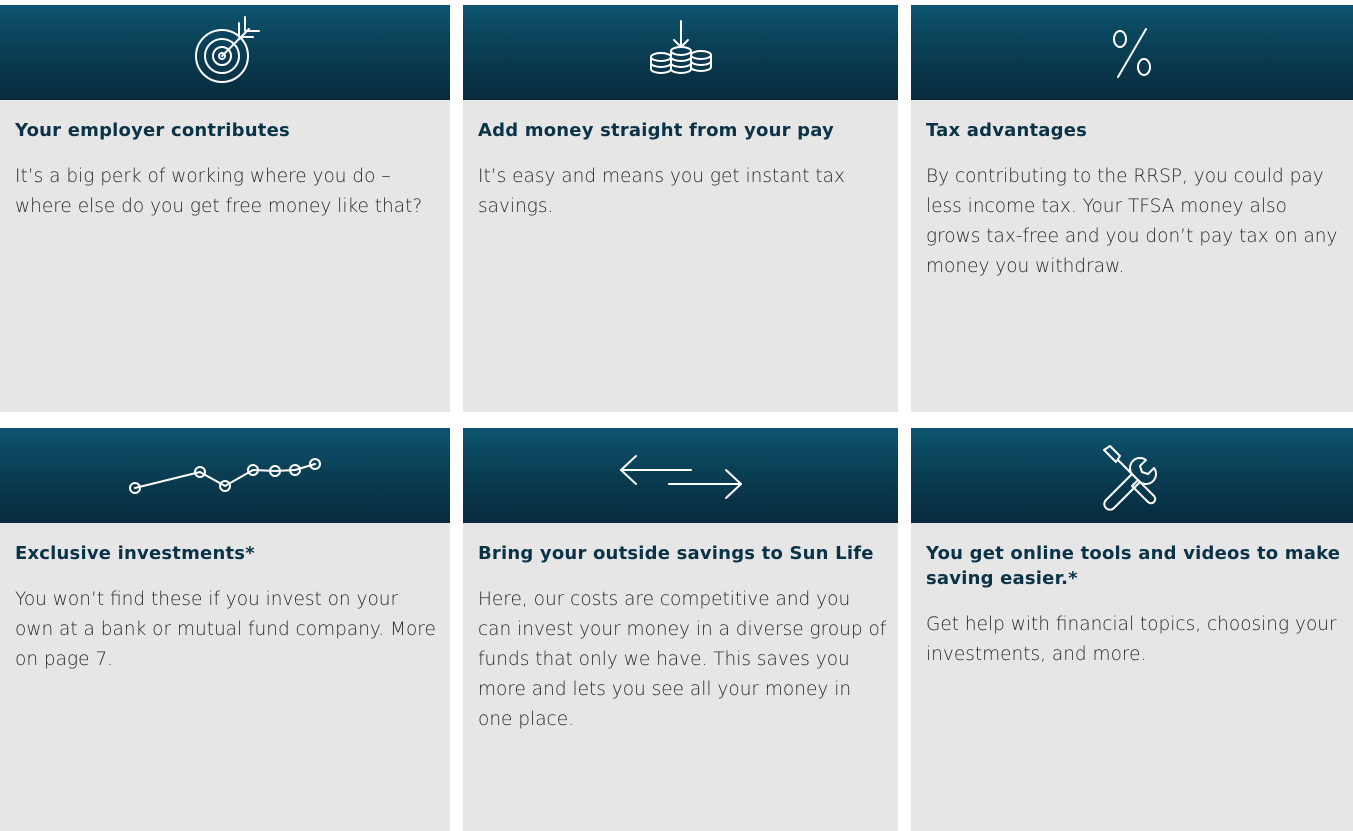 This screenshot has height=831, width=1353. What do you see at coordinates (152, 130) in the screenshot?
I see `card-title: Your employer contributes` at bounding box center [152, 130].